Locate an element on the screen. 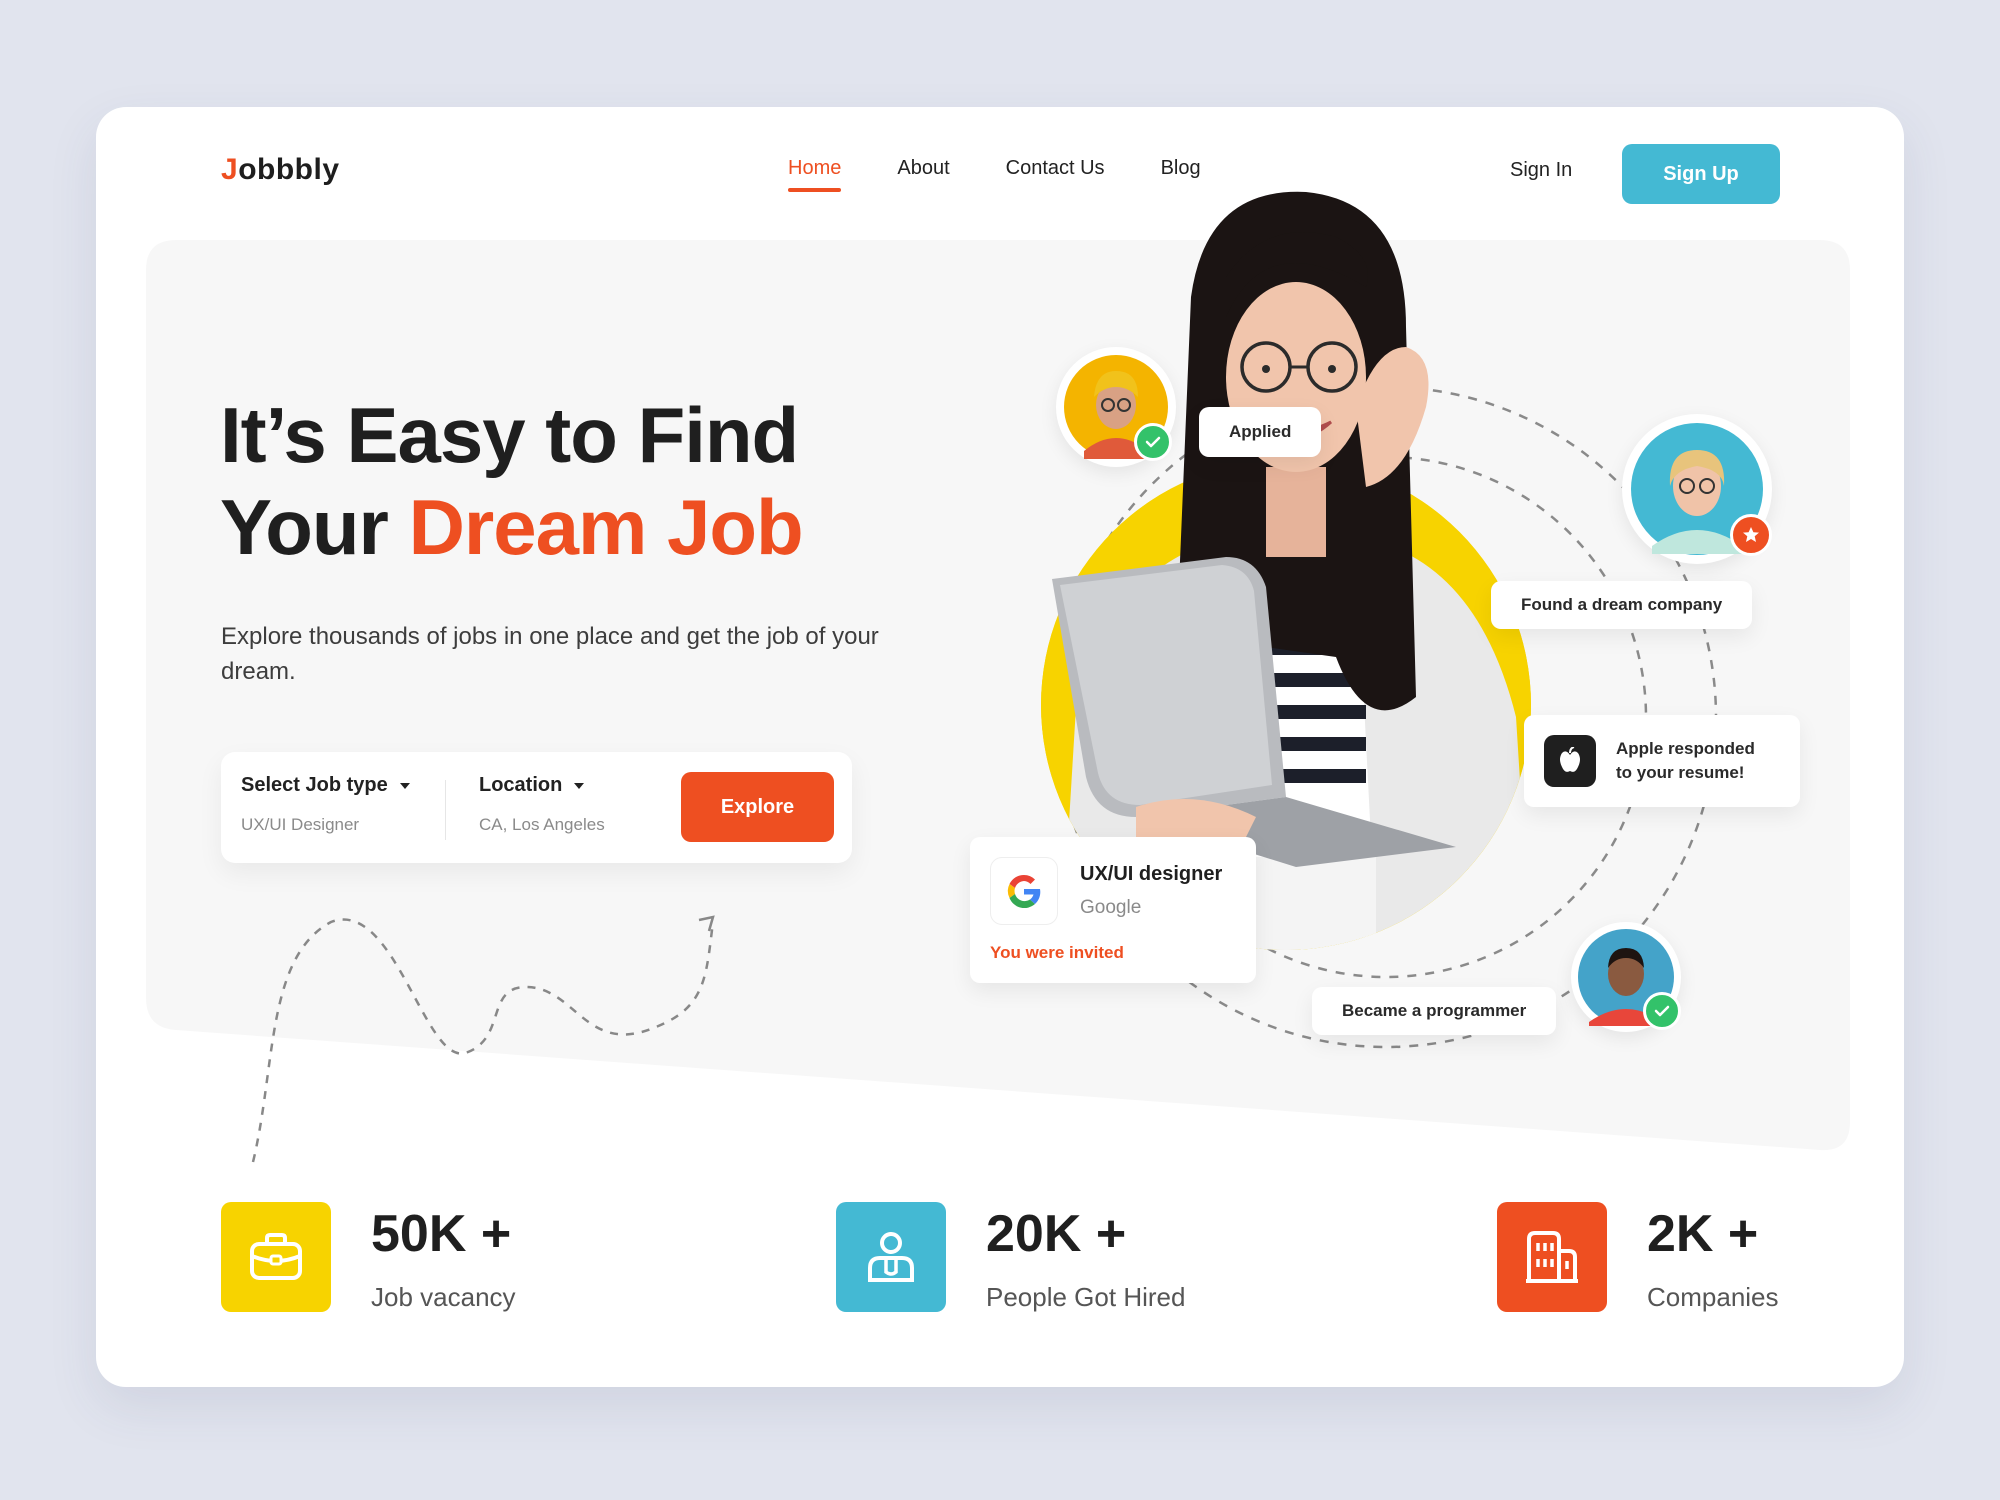 This screenshot has height=1500, width=2000. stat-value: 20K + is located at coordinates (1056, 1234).